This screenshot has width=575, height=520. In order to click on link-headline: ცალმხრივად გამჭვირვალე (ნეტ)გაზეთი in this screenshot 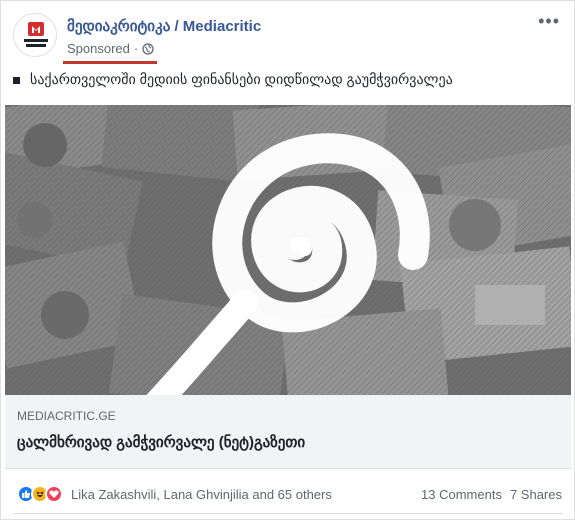, I will do `click(161, 442)`.